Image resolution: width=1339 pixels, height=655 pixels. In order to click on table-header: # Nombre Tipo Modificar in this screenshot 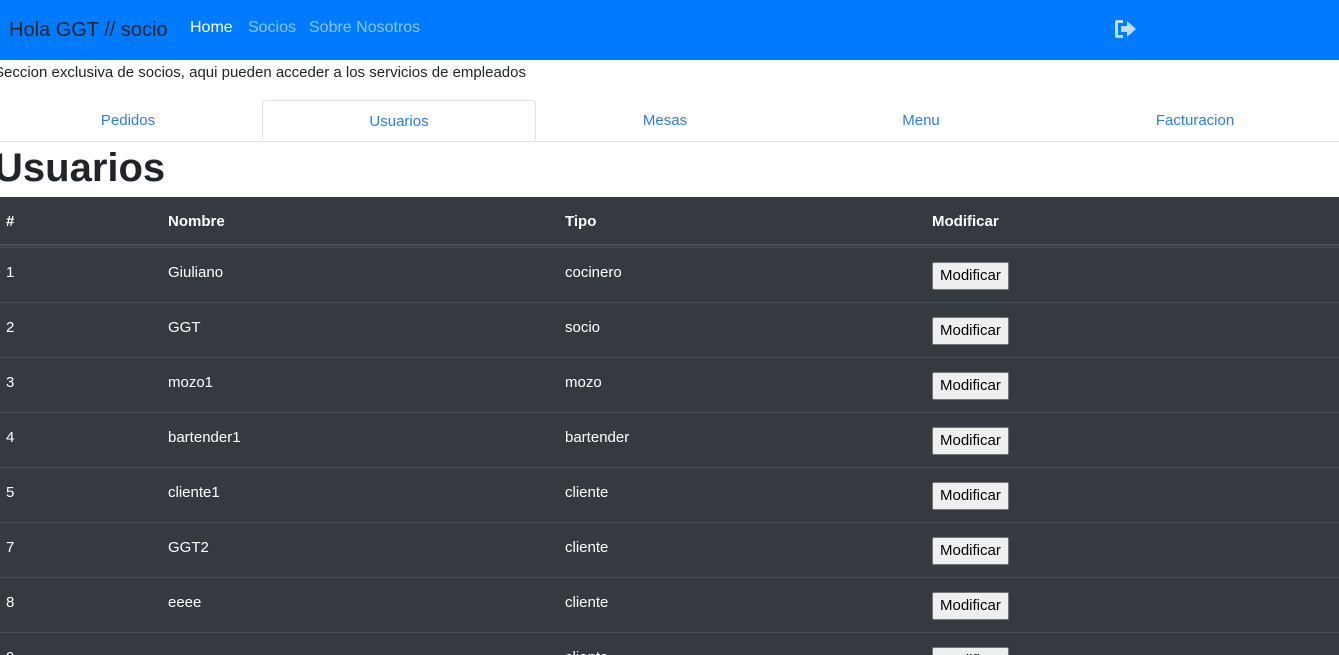, I will do `click(669, 221)`.